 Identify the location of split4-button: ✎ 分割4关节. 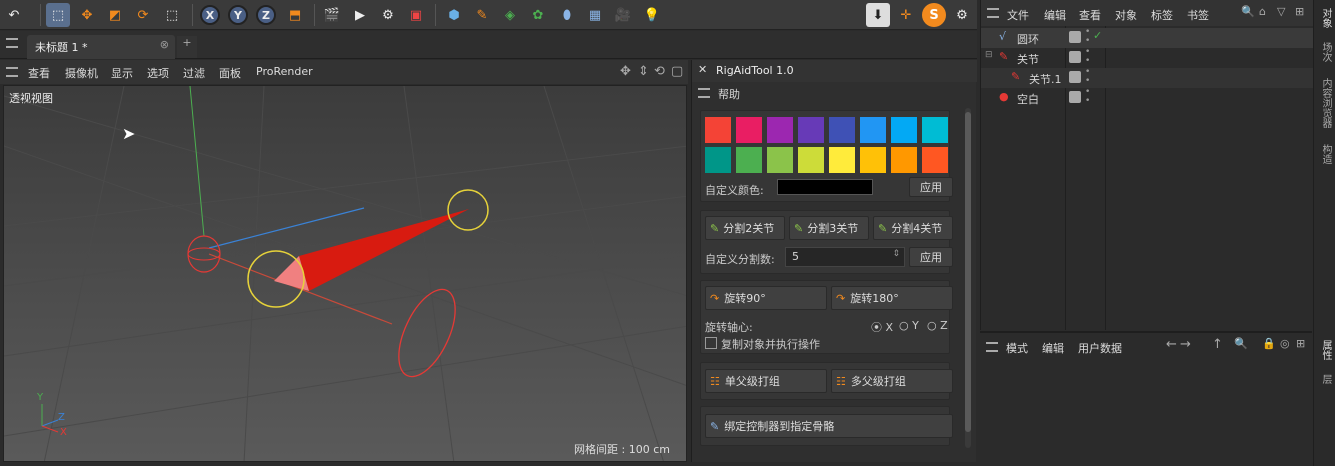
(913, 228).